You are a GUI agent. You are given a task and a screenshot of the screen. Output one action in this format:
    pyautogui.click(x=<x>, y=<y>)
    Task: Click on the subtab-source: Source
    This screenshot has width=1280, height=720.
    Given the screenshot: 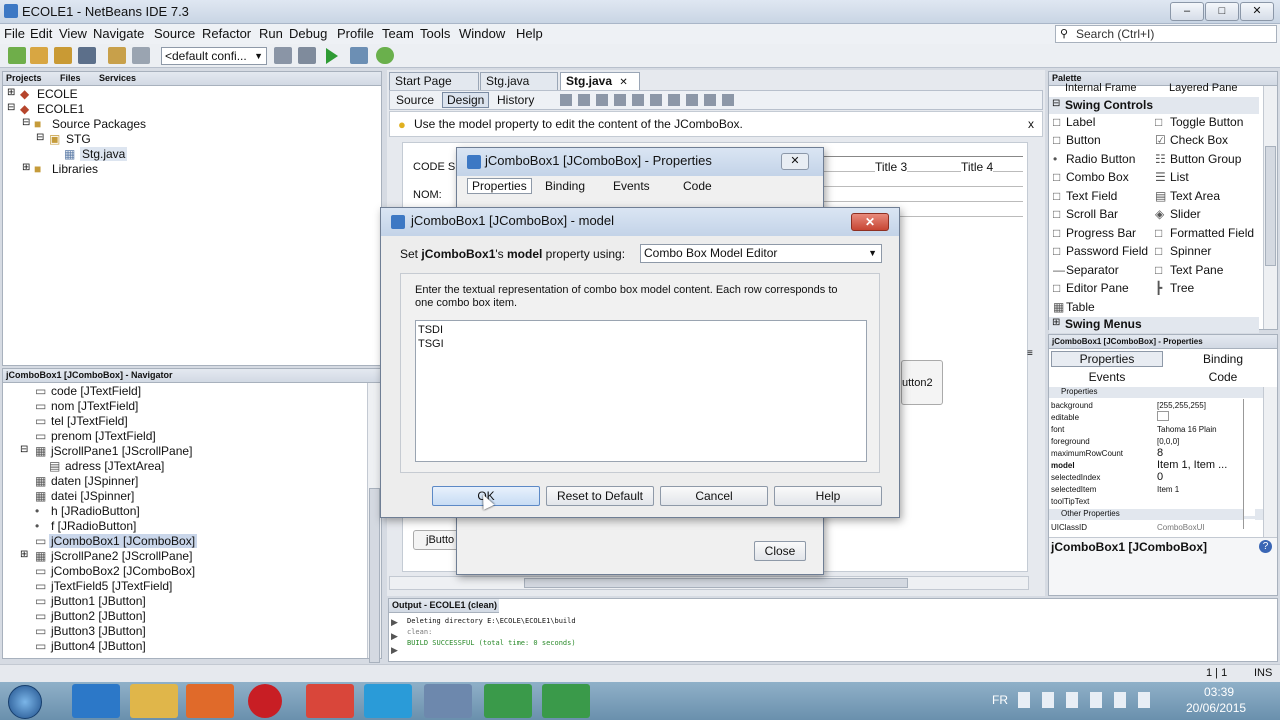 What is the action you would take?
    pyautogui.click(x=415, y=100)
    